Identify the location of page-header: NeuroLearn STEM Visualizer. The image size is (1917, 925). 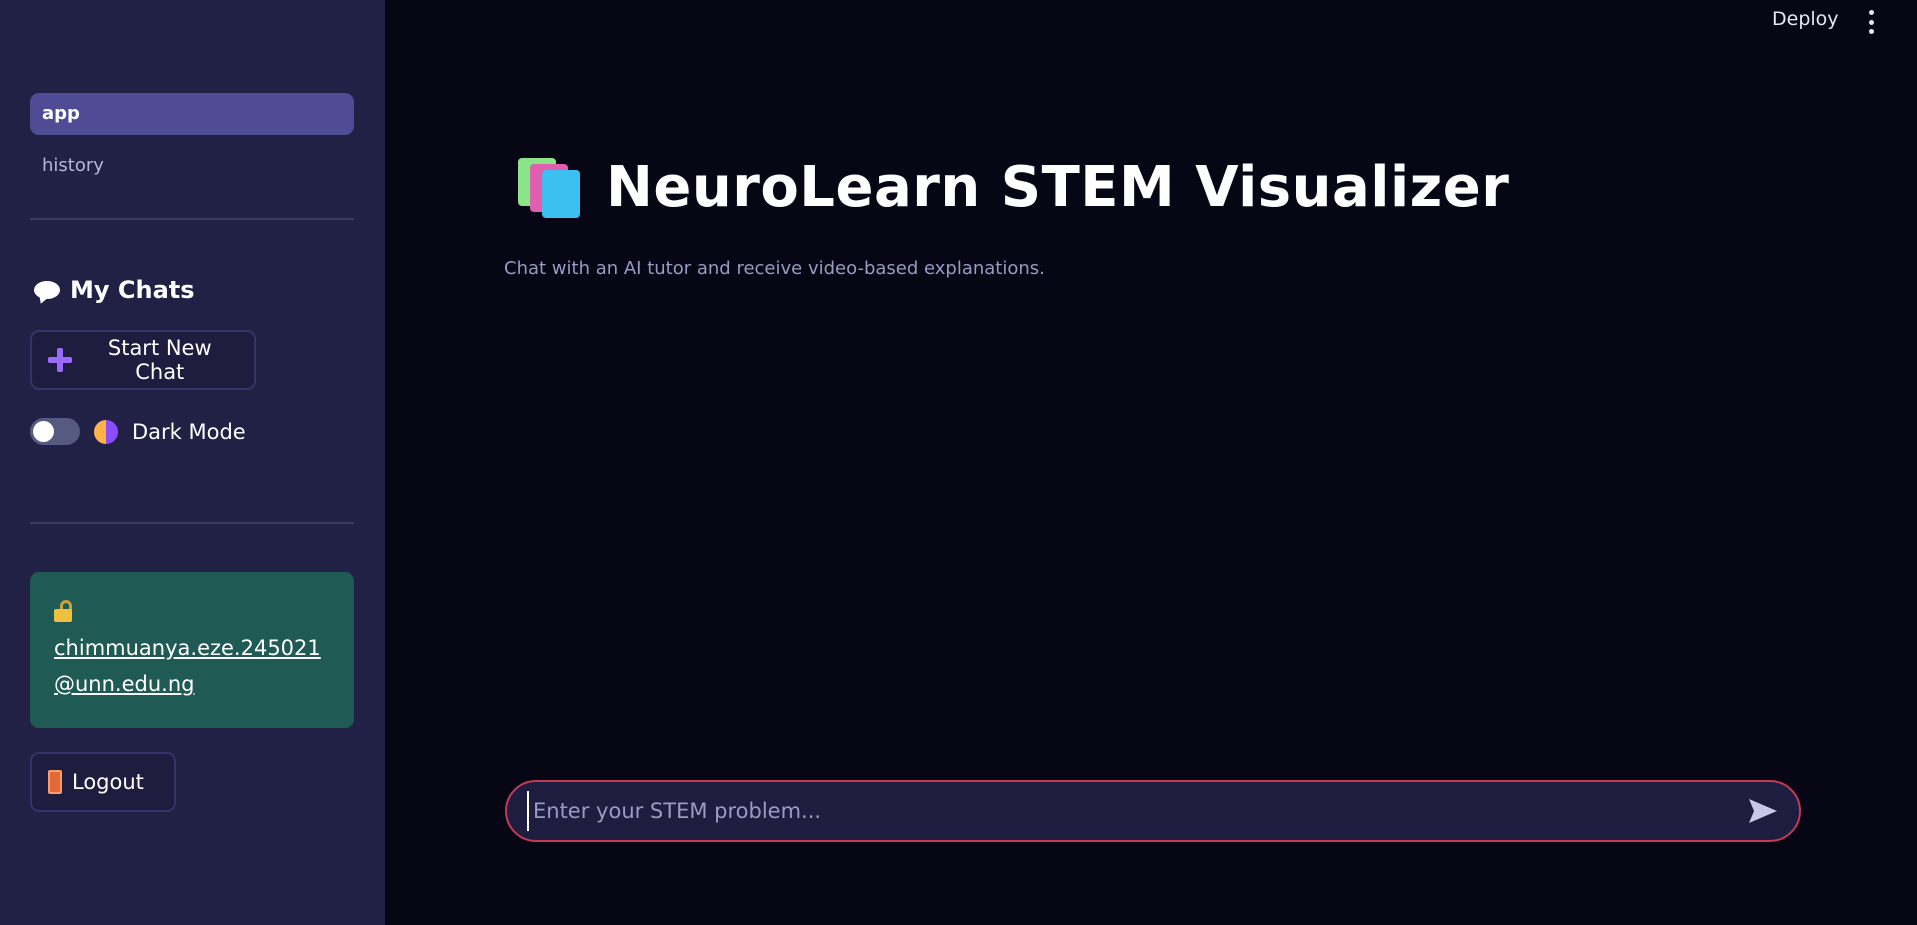
(1011, 187).